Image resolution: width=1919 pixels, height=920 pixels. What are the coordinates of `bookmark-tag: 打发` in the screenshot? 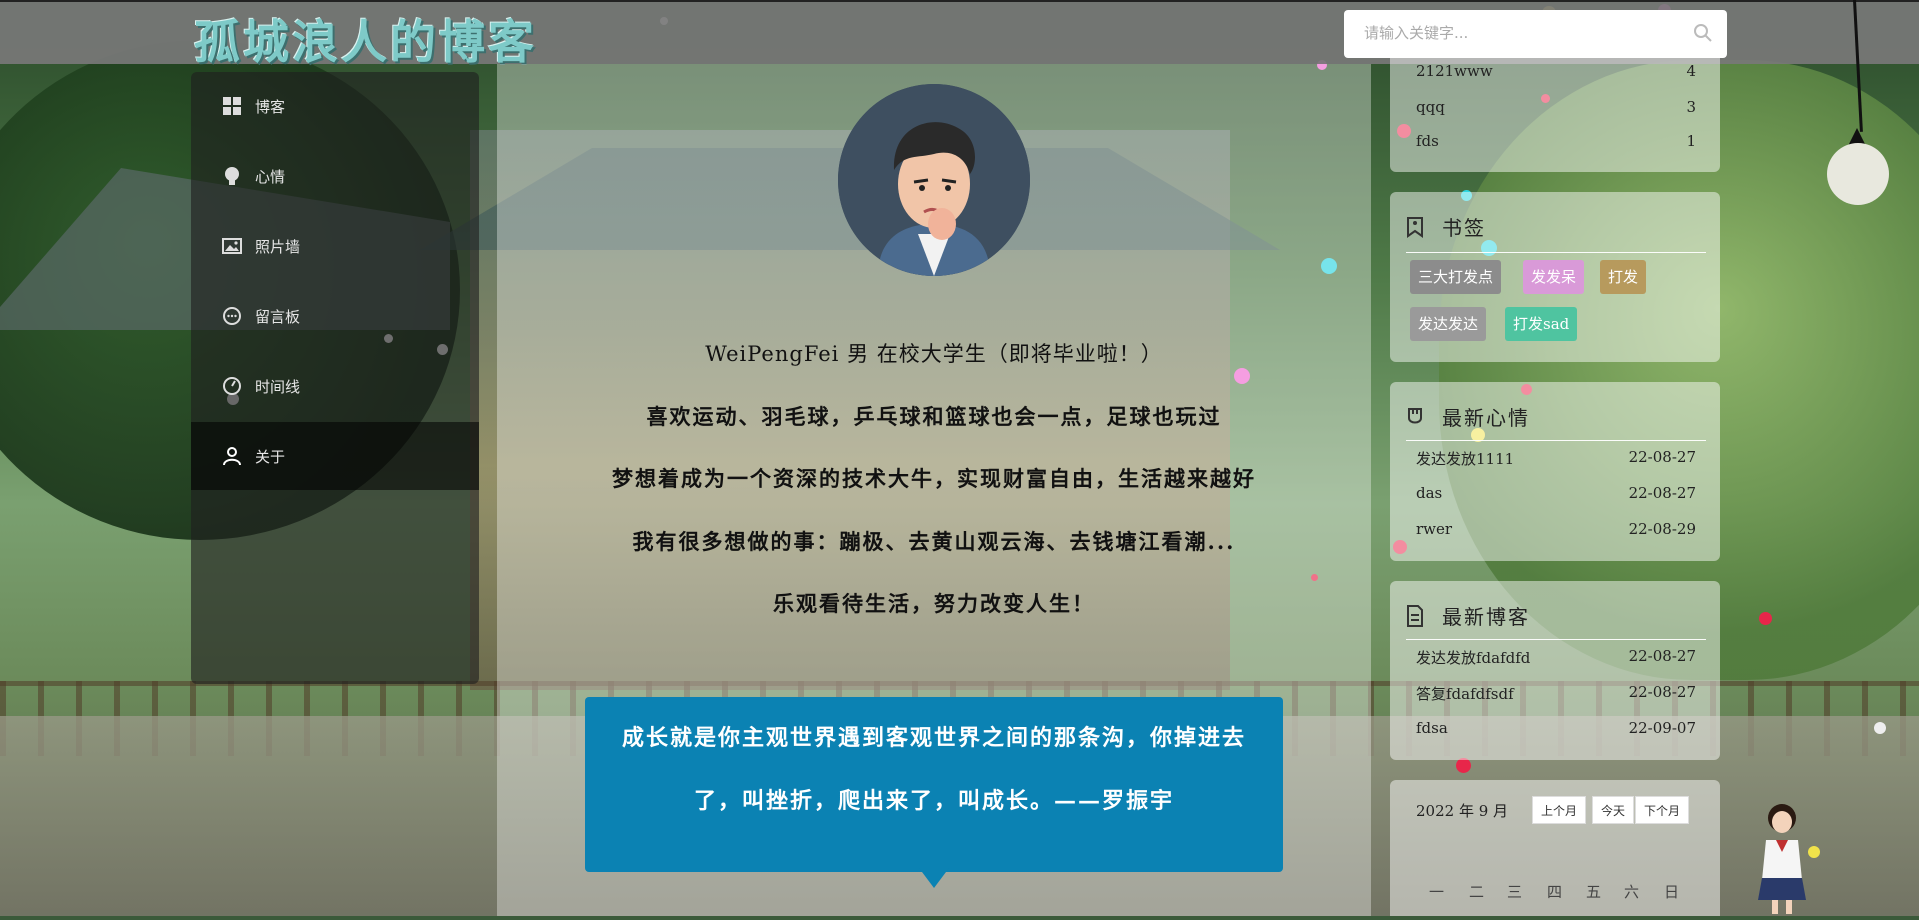 It's located at (1623, 277).